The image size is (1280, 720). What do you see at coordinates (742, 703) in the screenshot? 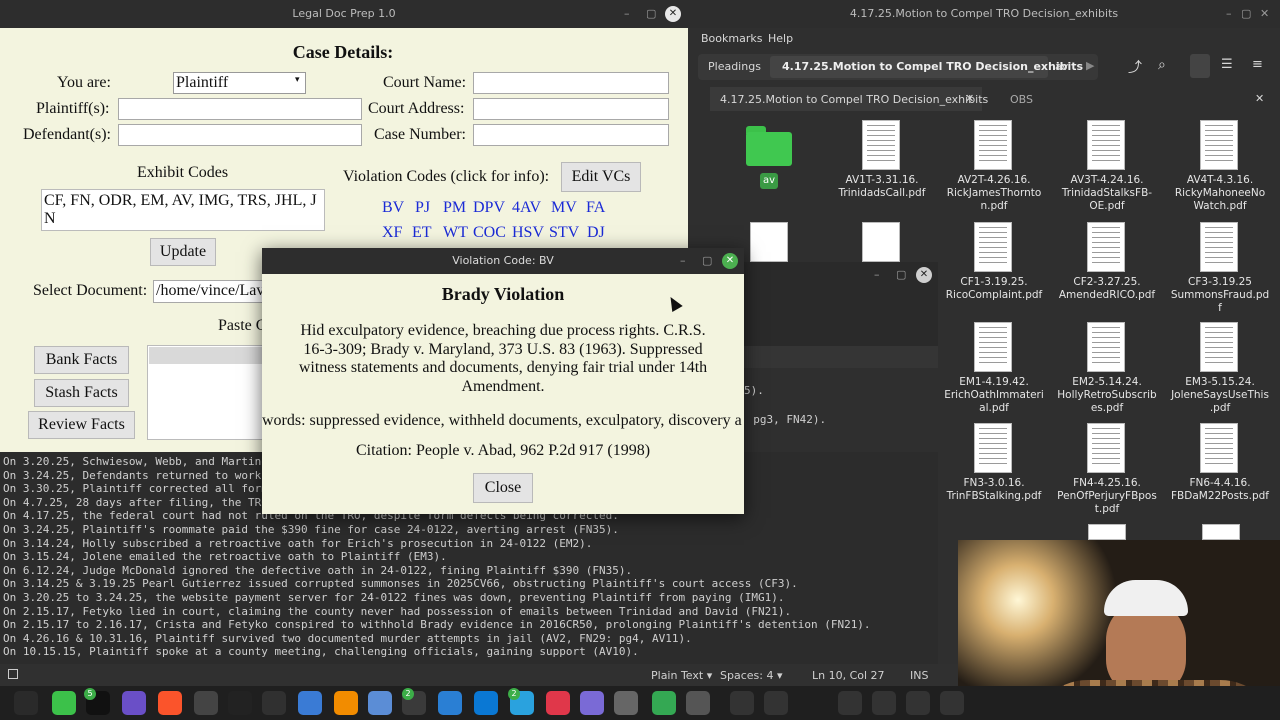
I see `tray-icon` at bounding box center [742, 703].